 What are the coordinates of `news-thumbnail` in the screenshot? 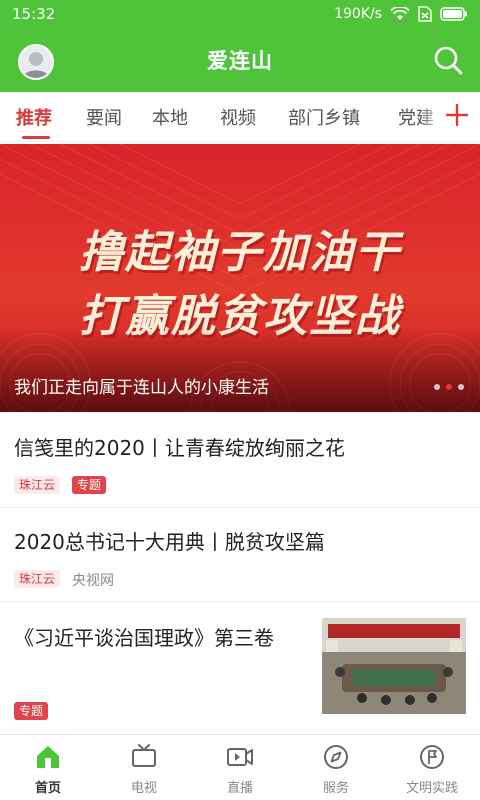 It's located at (394, 666).